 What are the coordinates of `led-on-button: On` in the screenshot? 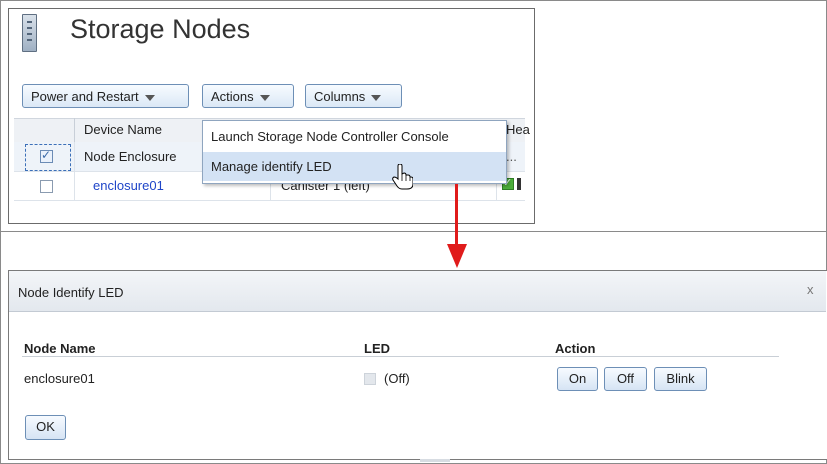 It's located at (577, 379).